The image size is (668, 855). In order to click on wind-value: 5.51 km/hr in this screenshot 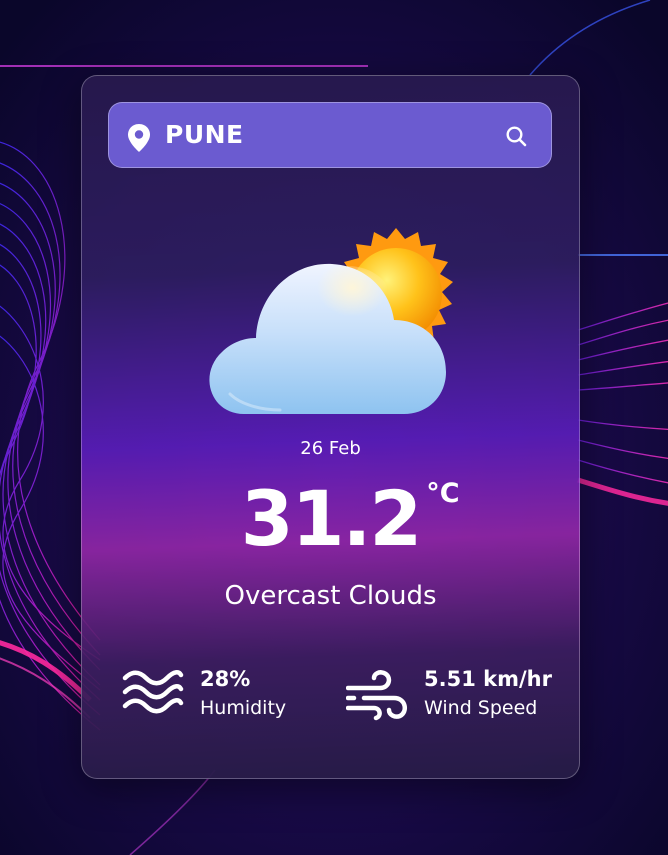, I will do `click(488, 679)`.